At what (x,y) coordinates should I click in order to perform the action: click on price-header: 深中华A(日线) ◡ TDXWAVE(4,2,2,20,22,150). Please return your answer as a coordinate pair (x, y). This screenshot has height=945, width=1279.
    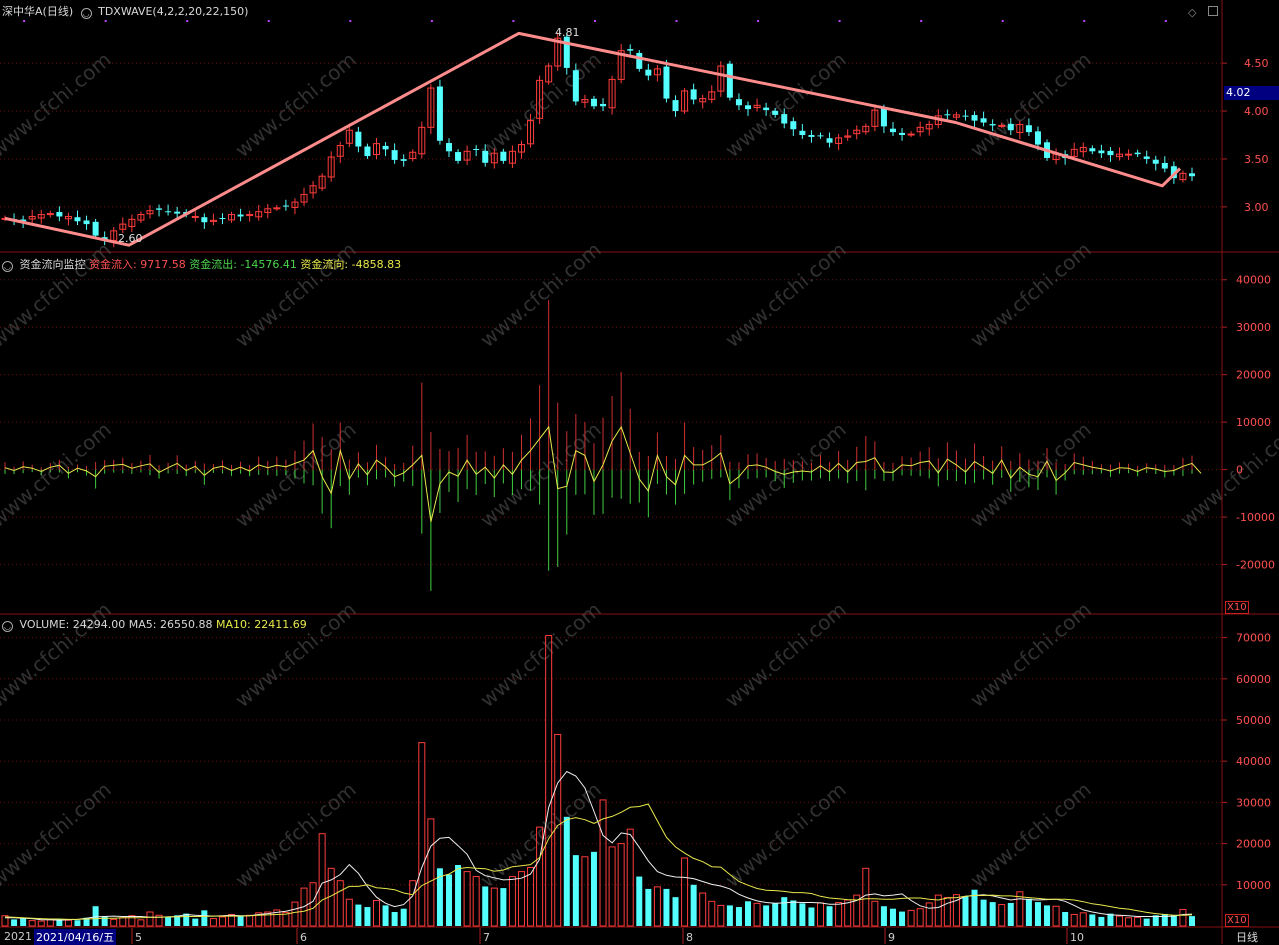
    Looking at the image, I should click on (125, 11).